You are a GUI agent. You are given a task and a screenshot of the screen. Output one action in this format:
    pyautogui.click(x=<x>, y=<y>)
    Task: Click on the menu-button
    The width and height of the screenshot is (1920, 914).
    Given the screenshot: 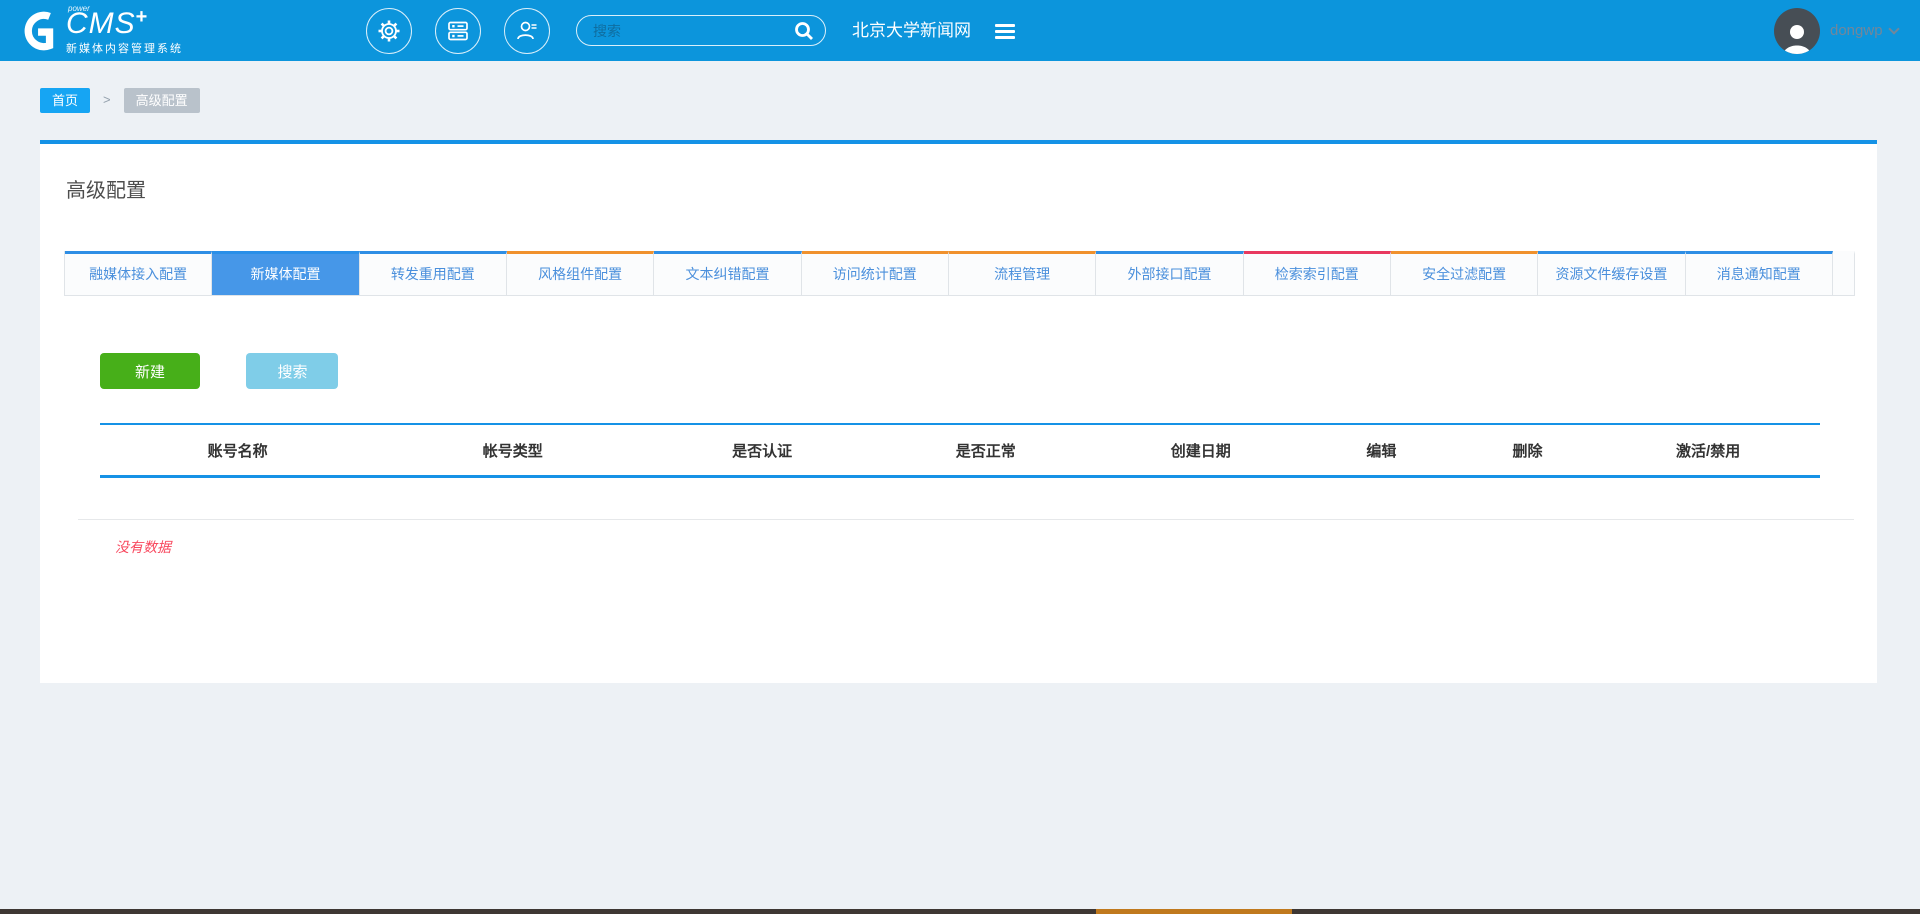 What is the action you would take?
    pyautogui.click(x=1006, y=33)
    